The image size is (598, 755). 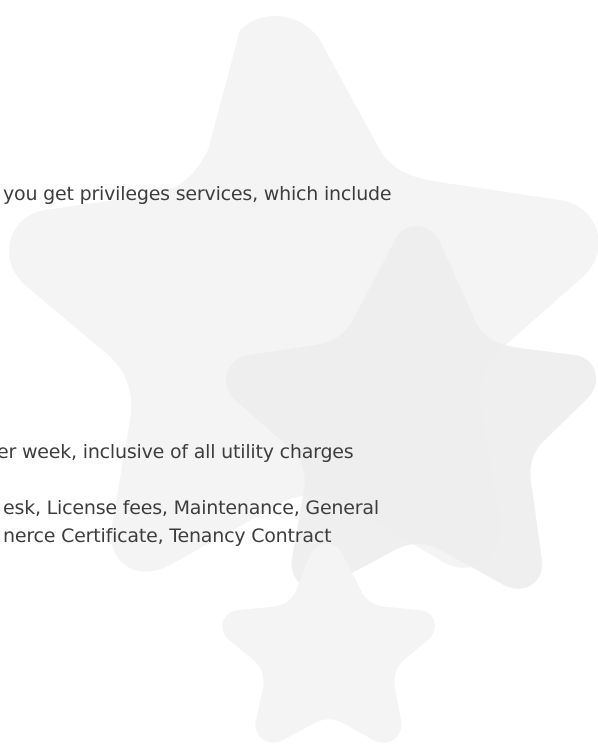 What do you see at coordinates (328, 643) in the screenshot?
I see `small-star-shape` at bounding box center [328, 643].